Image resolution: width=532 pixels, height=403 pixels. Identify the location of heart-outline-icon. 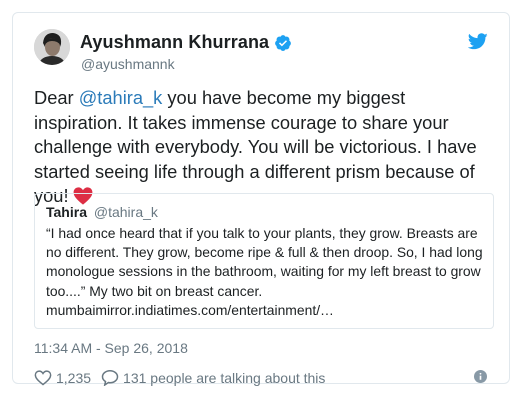
(43, 377).